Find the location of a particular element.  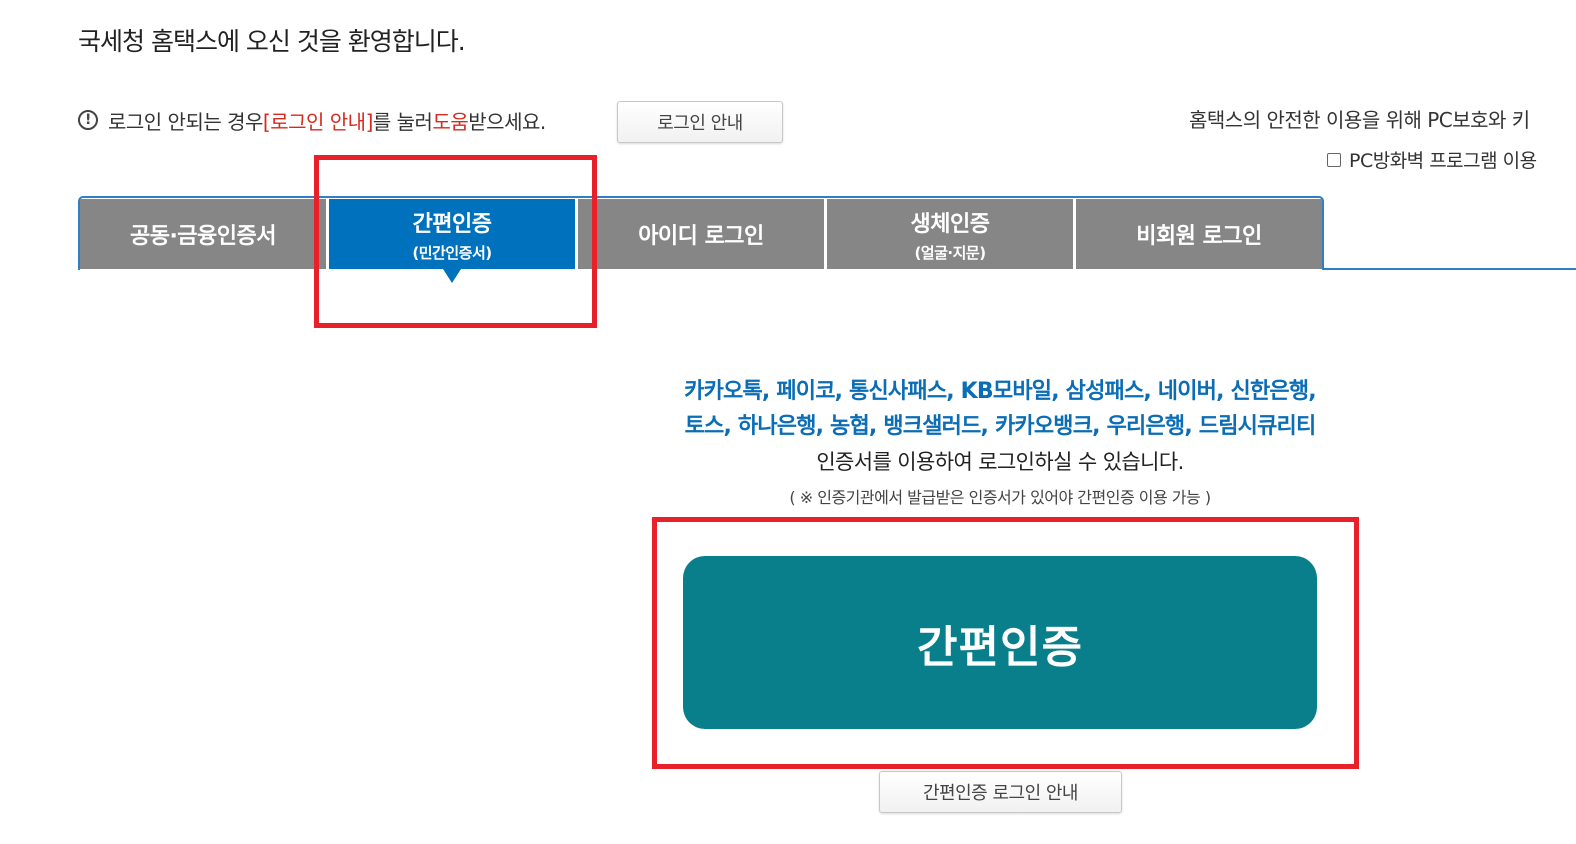

tab-label: 아이디 로그인 is located at coordinates (701, 236).